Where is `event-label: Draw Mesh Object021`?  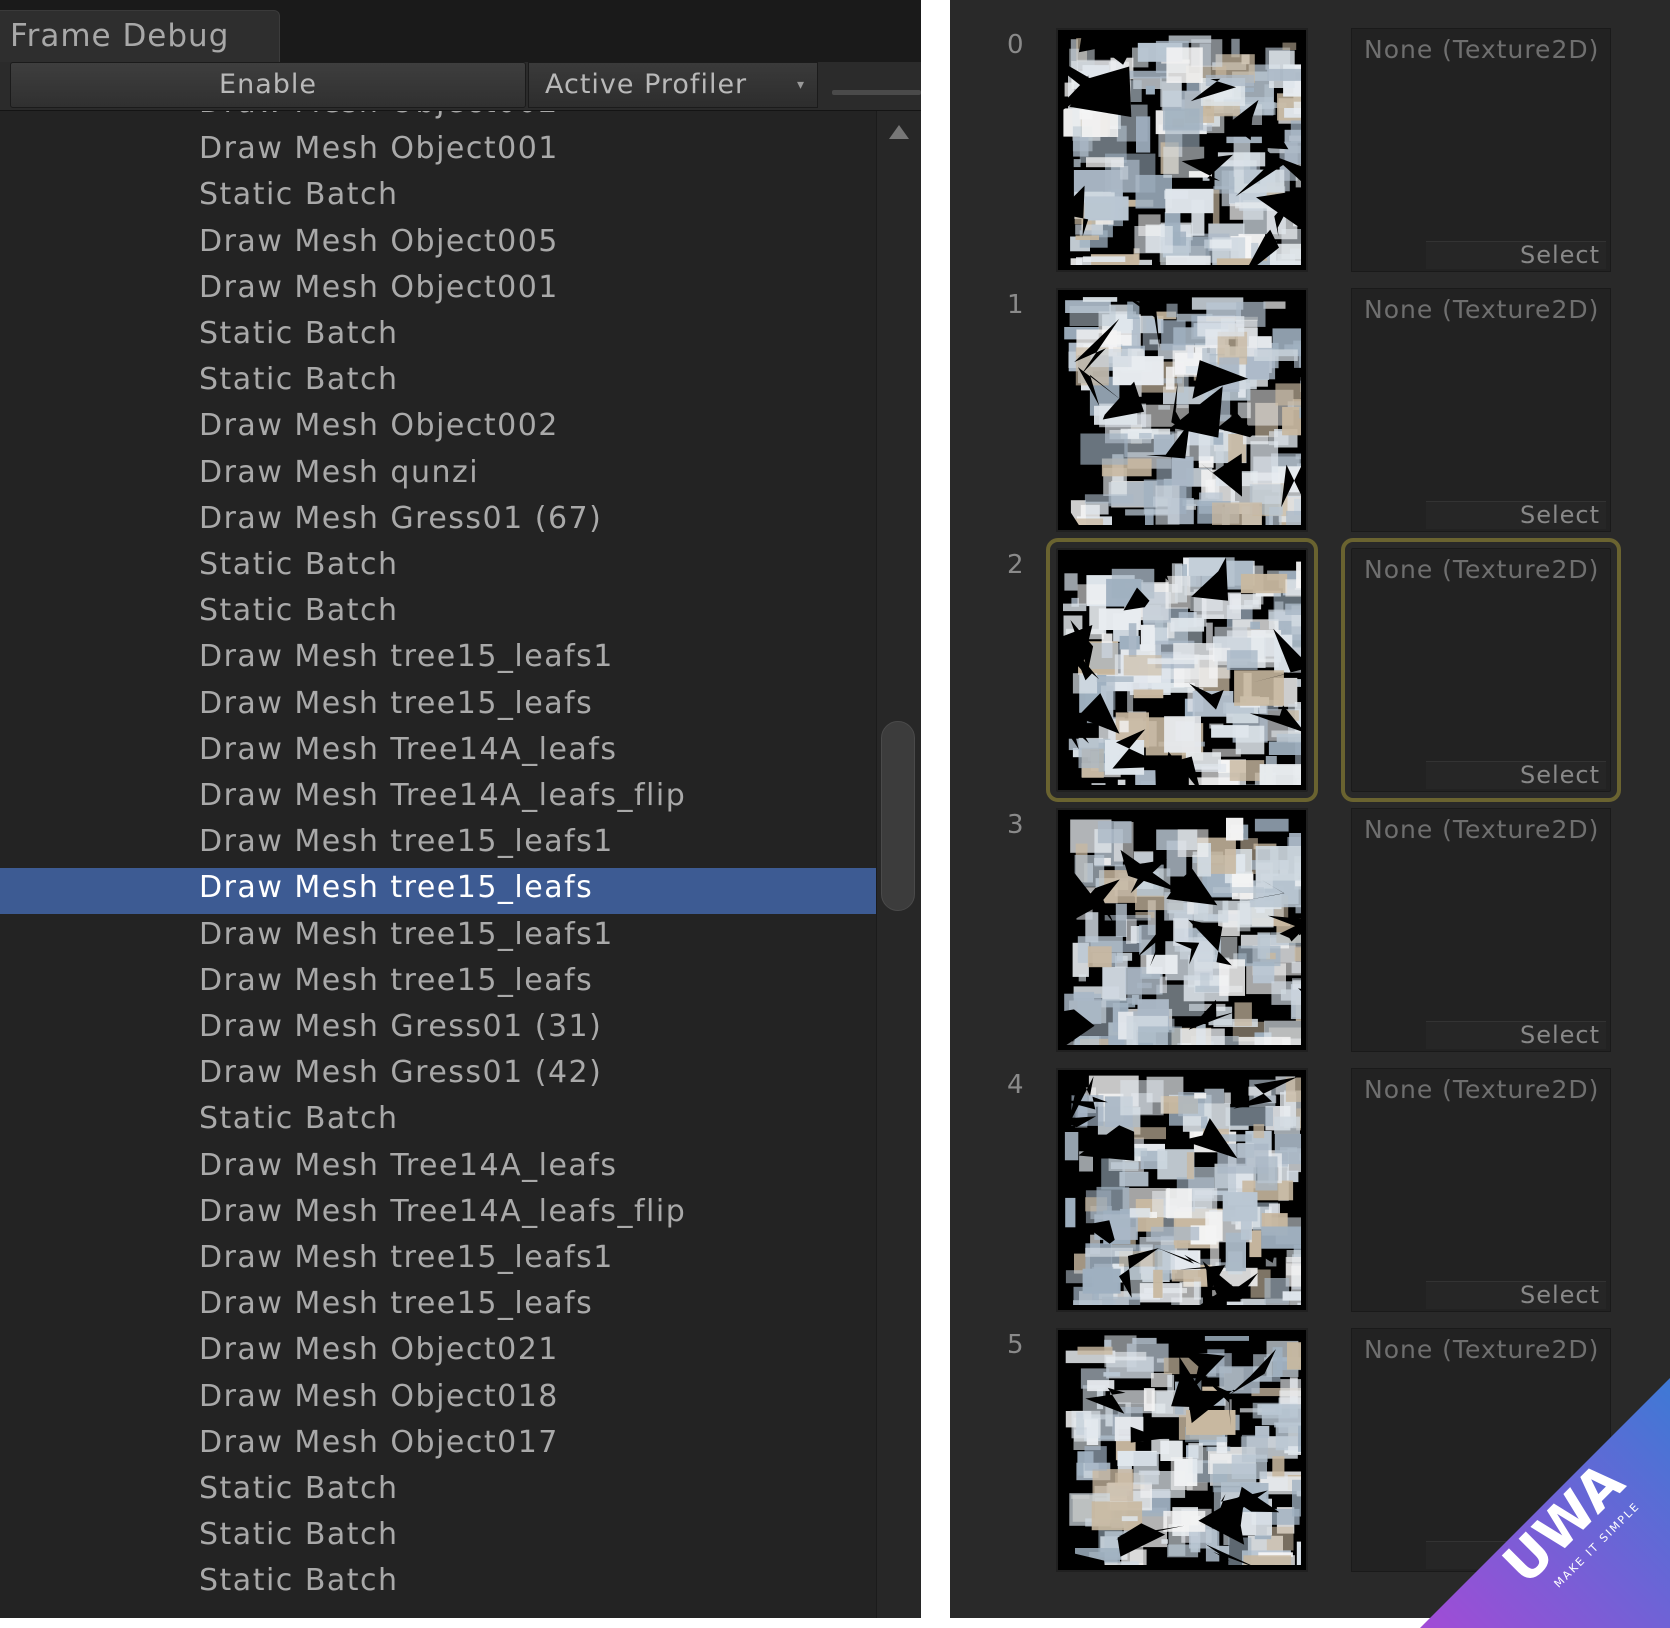
event-label: Draw Mesh Object021 is located at coordinates (379, 1349).